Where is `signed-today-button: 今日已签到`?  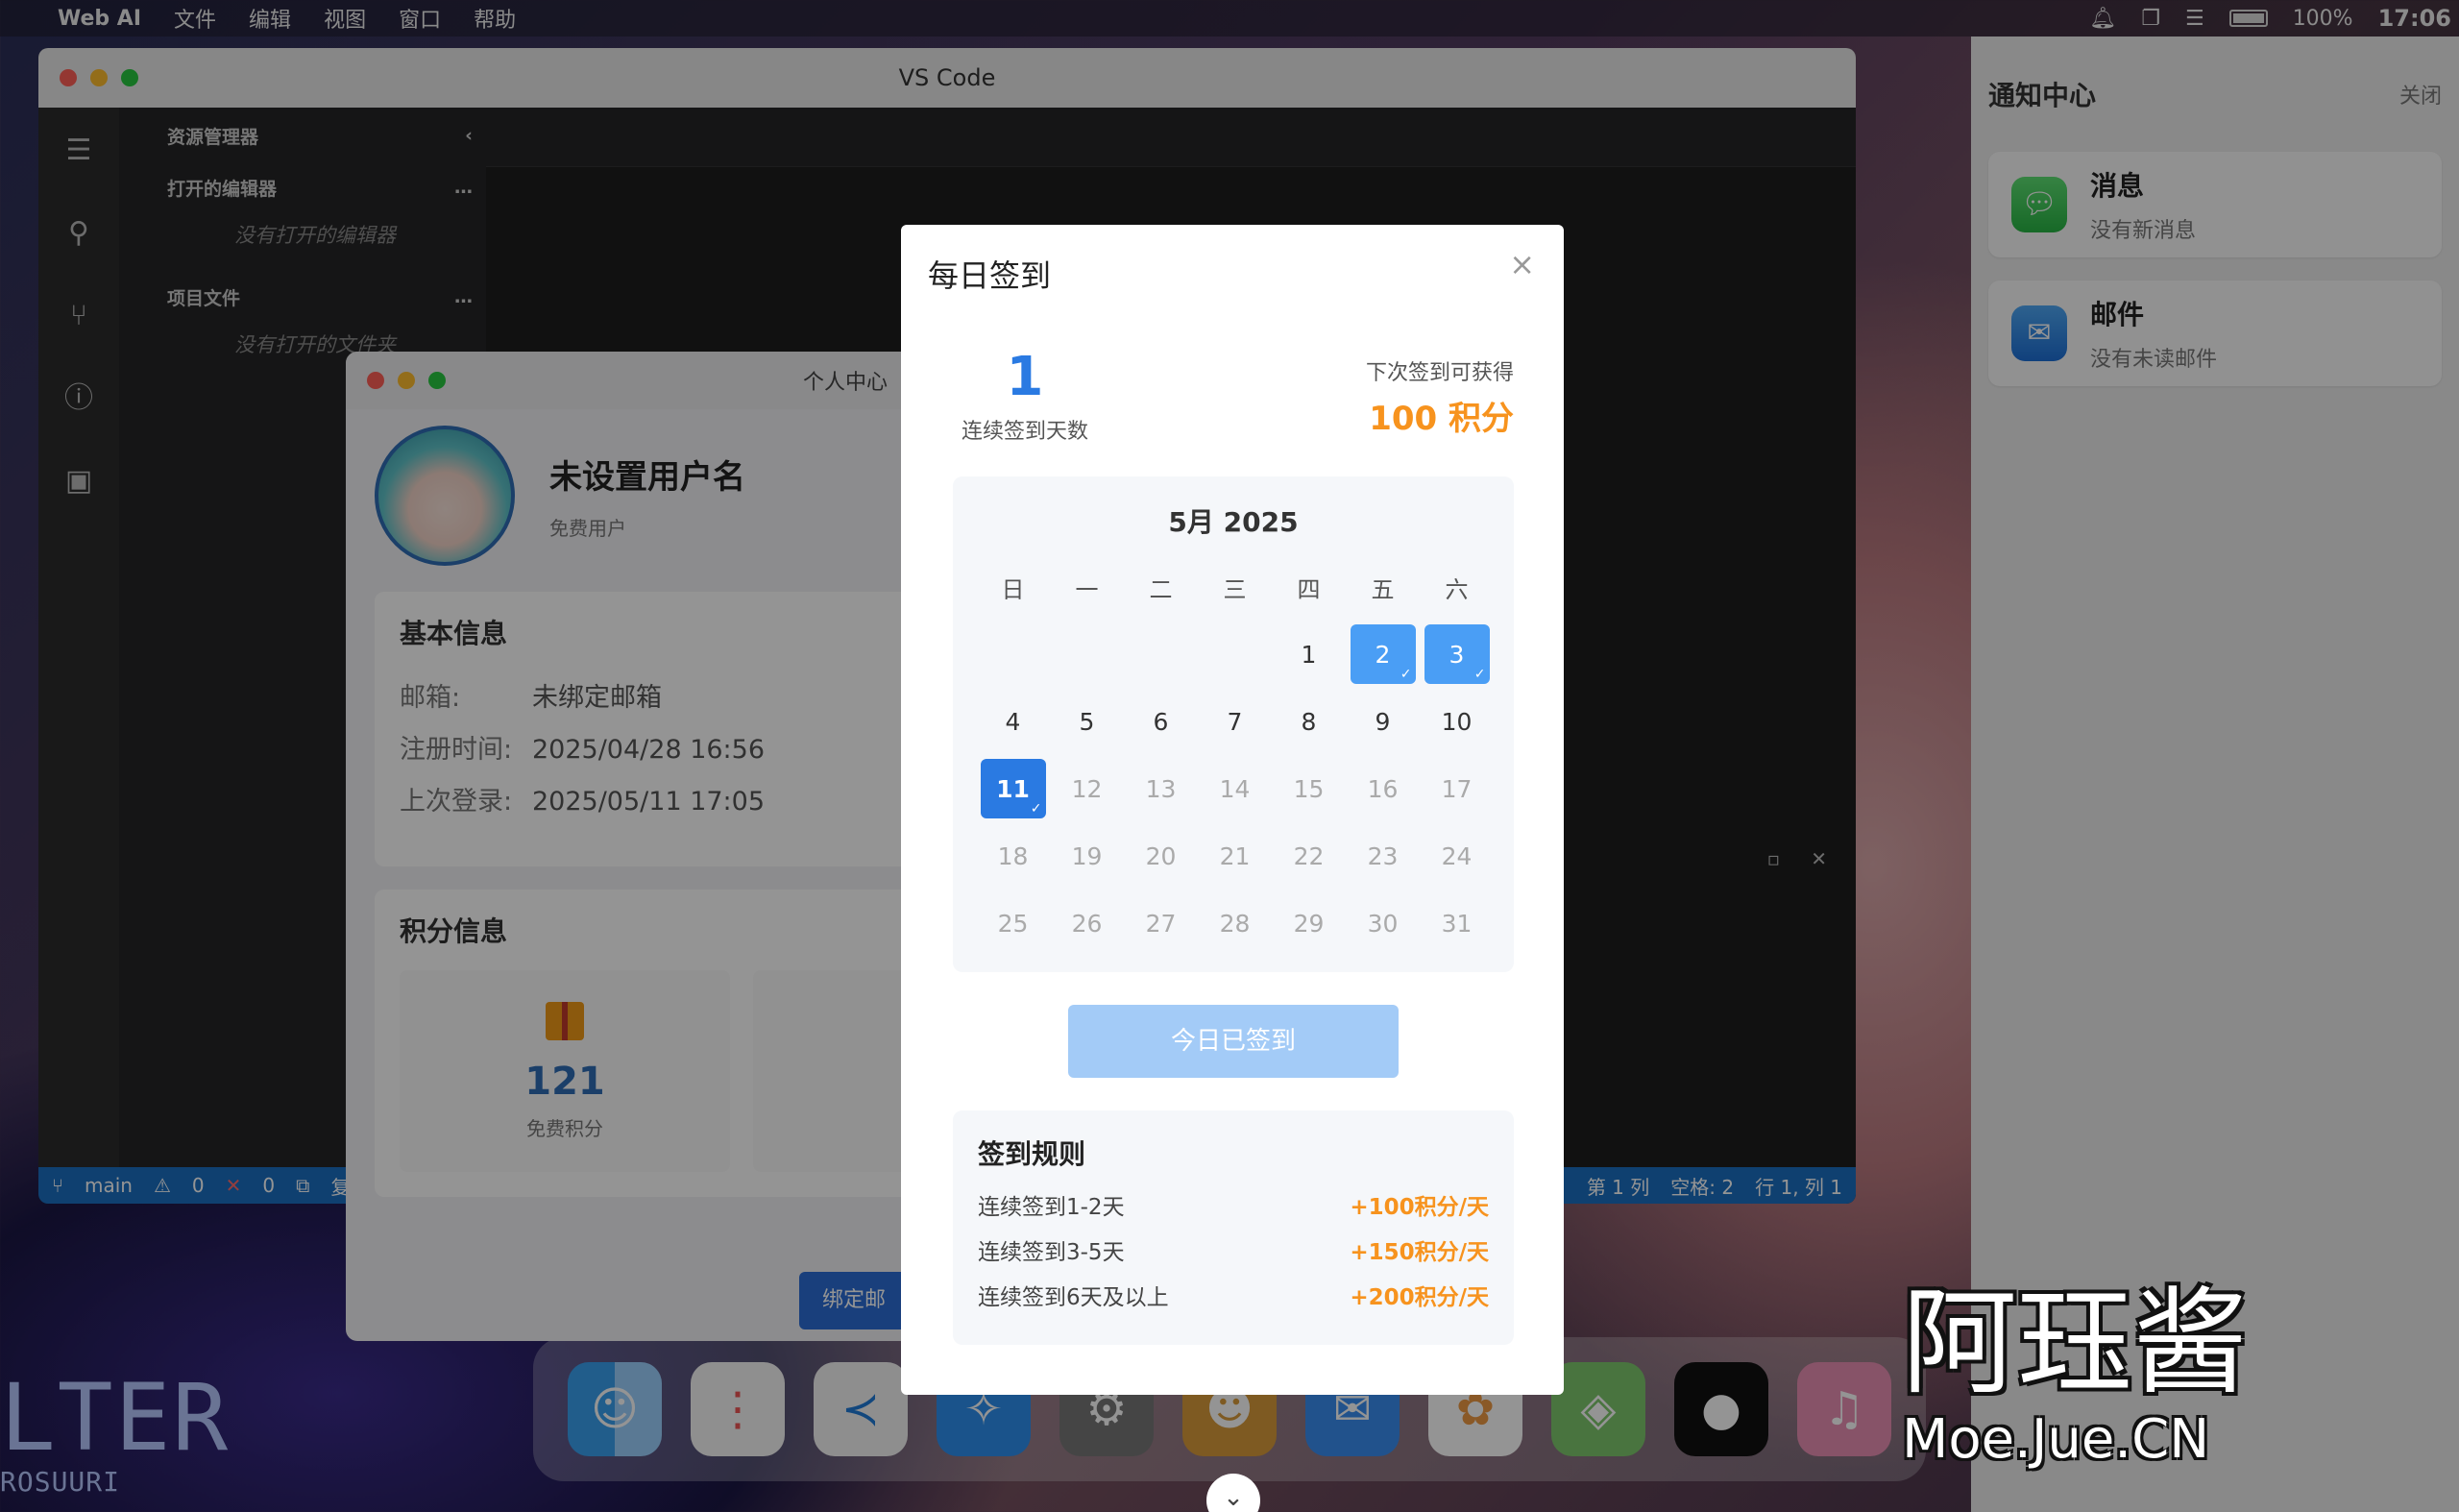 signed-today-button: 今日已签到 is located at coordinates (1233, 1041).